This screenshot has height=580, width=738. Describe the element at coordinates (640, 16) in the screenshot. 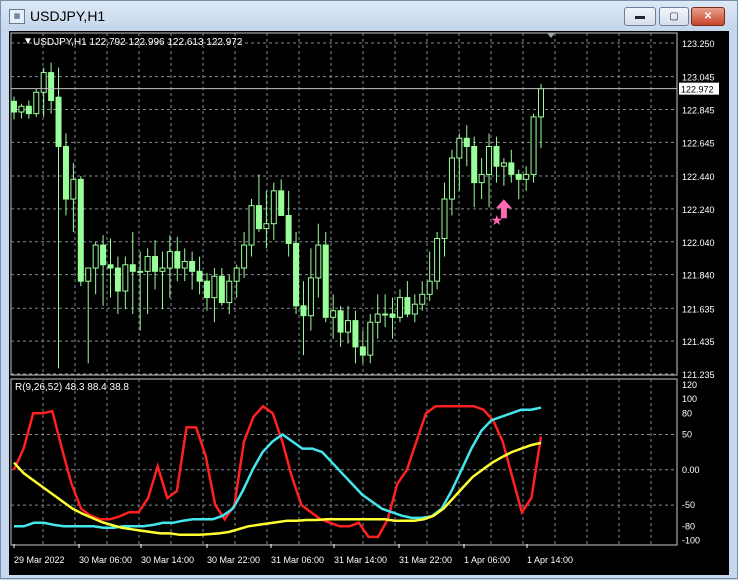

I see `minimize-icon: ▬` at that location.